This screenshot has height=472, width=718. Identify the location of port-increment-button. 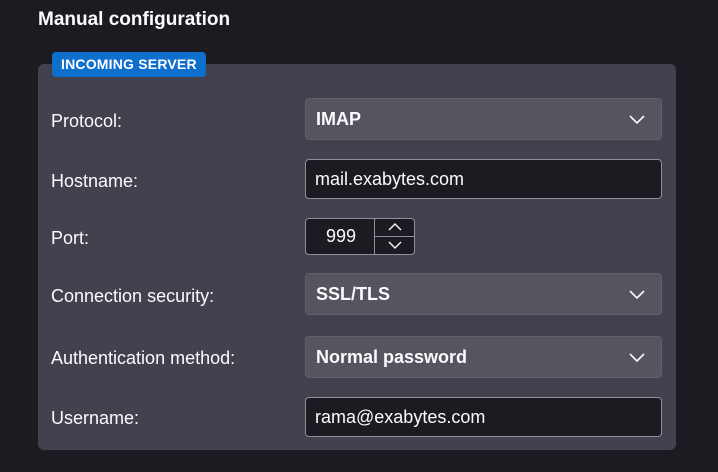
(395, 228).